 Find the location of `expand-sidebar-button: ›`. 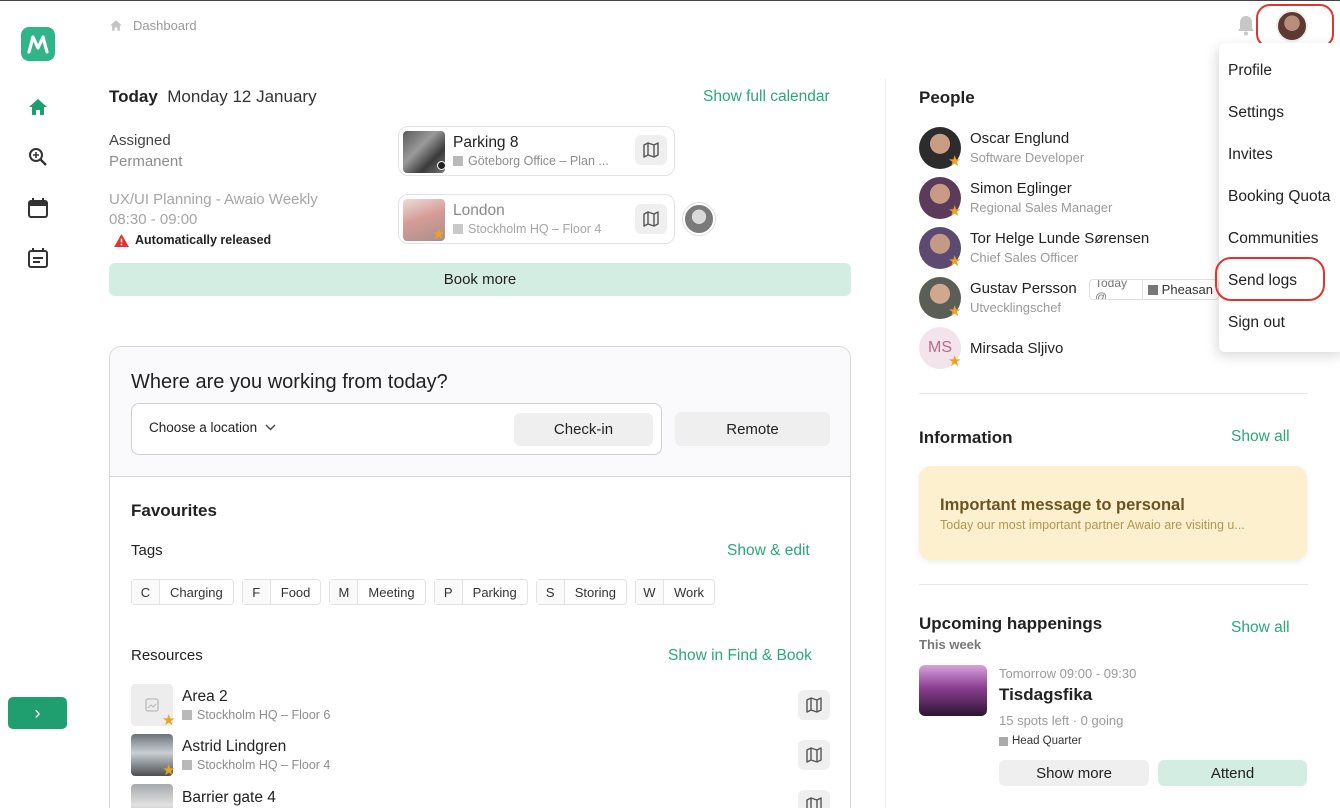

expand-sidebar-button: › is located at coordinates (37, 713).